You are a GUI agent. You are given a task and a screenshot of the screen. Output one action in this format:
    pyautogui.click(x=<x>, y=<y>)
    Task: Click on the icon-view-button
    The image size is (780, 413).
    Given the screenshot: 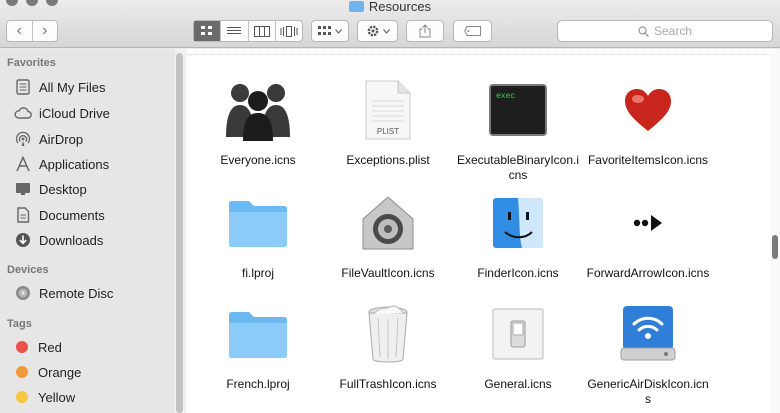 What is the action you would take?
    pyautogui.click(x=207, y=31)
    